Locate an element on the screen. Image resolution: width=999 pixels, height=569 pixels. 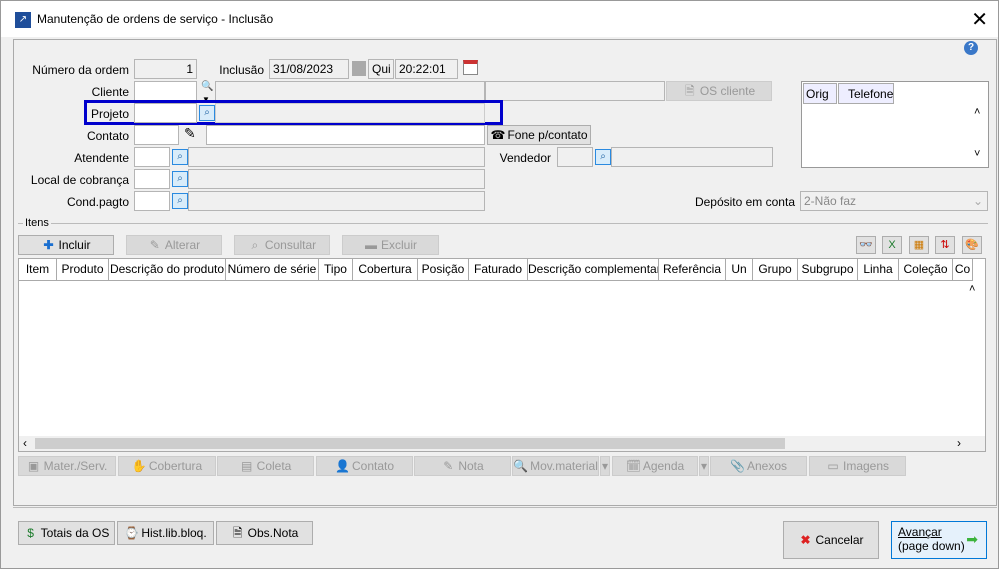
local-cobranca-search-icon: ⌕ is located at coordinates (180, 179).